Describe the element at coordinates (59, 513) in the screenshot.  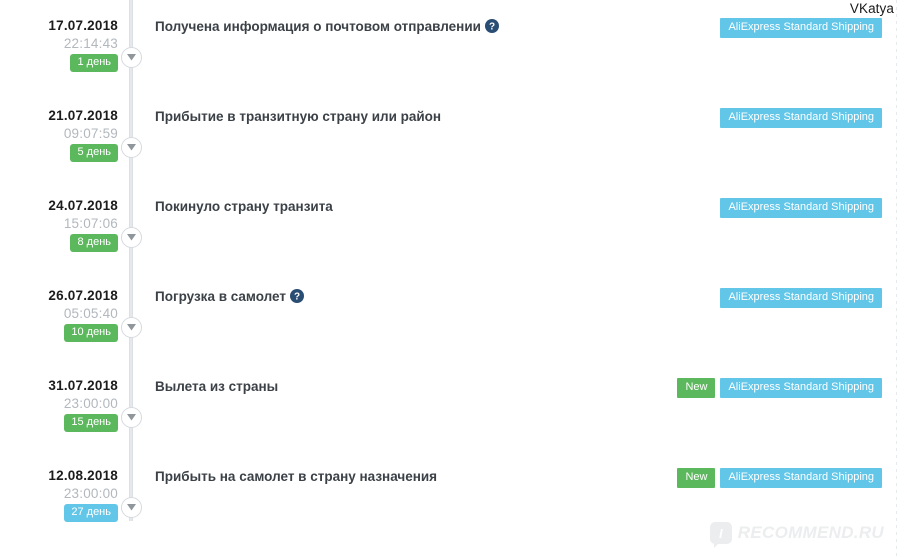
I see `event-day-badge-wrap: 27 день` at that location.